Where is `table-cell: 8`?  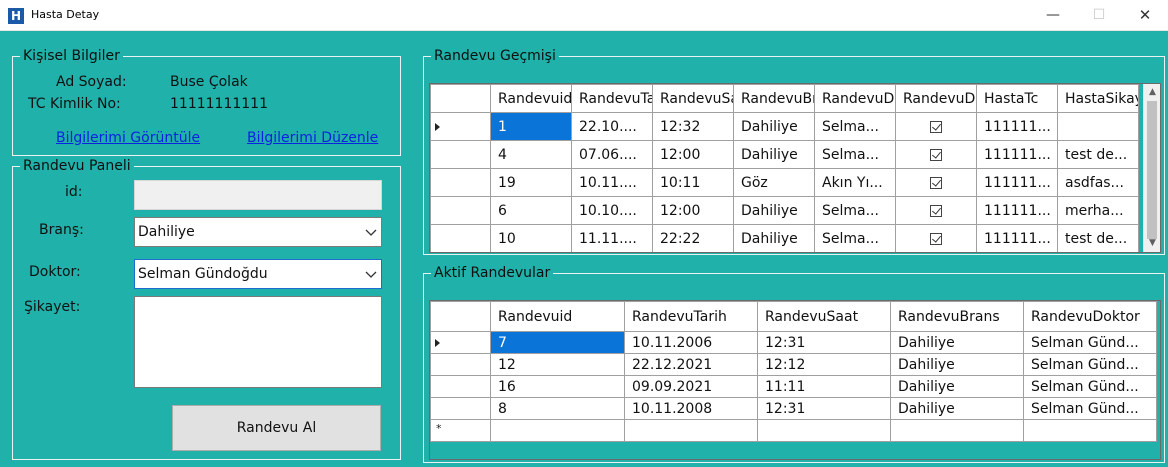
table-cell: 8 is located at coordinates (557, 408).